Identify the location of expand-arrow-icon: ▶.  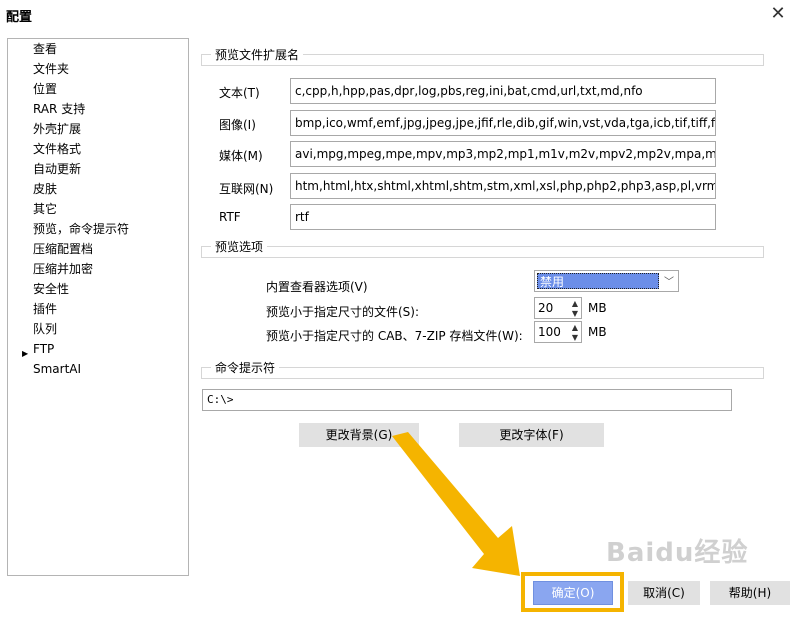
(25, 354).